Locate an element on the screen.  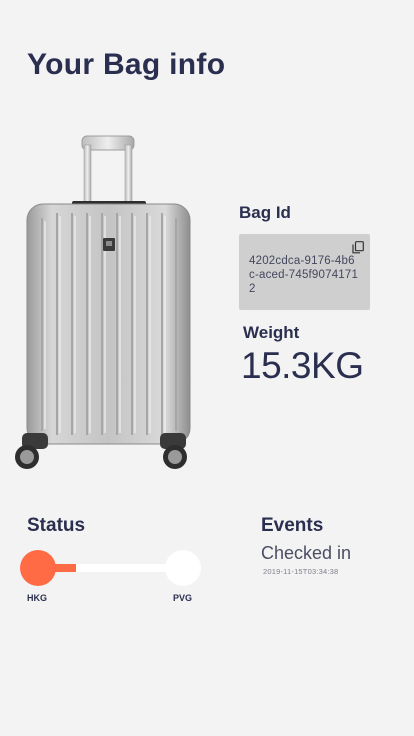
copy-icon is located at coordinates (358, 247).